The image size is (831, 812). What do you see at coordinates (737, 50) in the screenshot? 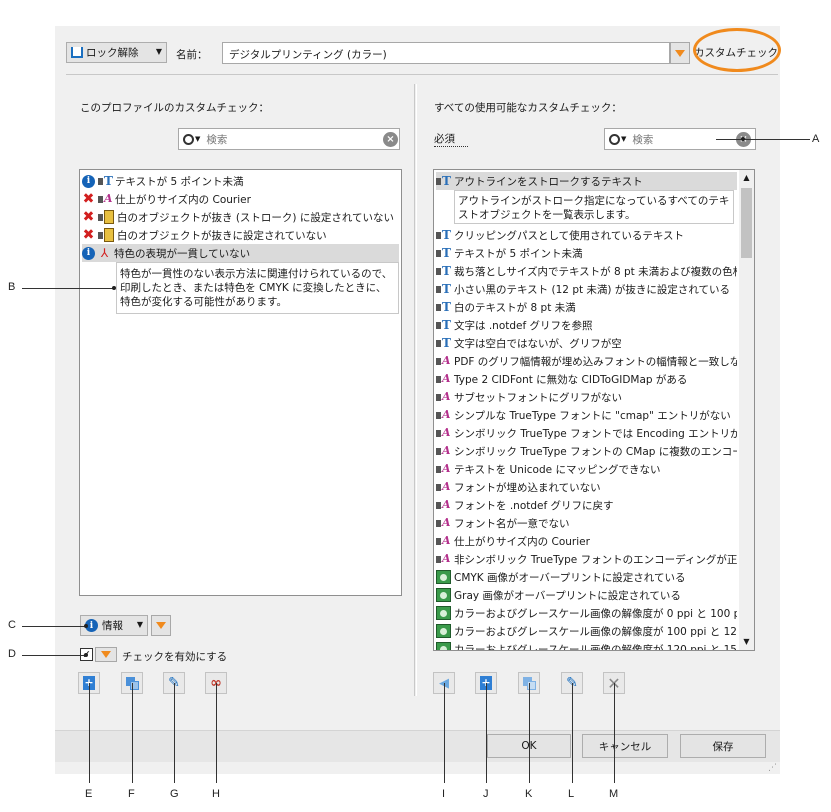
I see `custom-check-highlight` at bounding box center [737, 50].